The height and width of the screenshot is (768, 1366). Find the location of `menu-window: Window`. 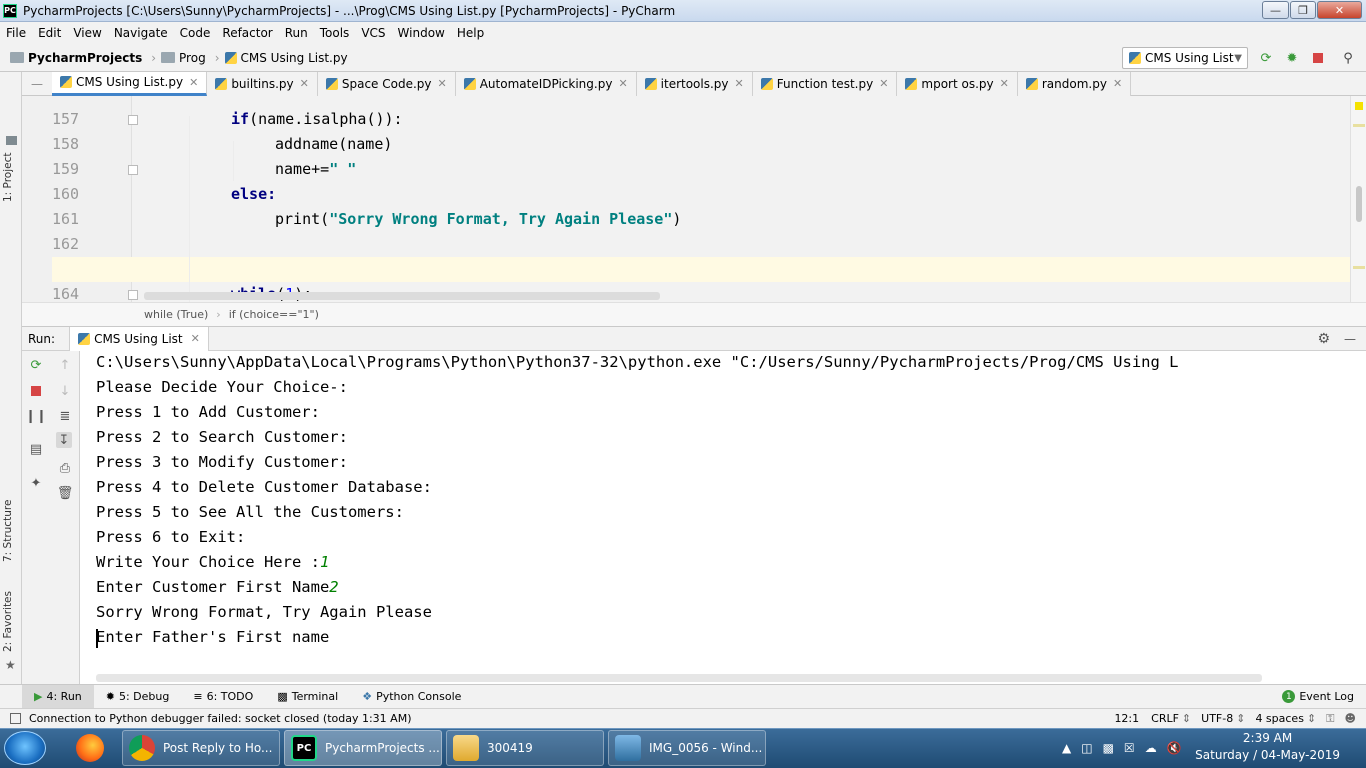

menu-window: Window is located at coordinates (421, 33).